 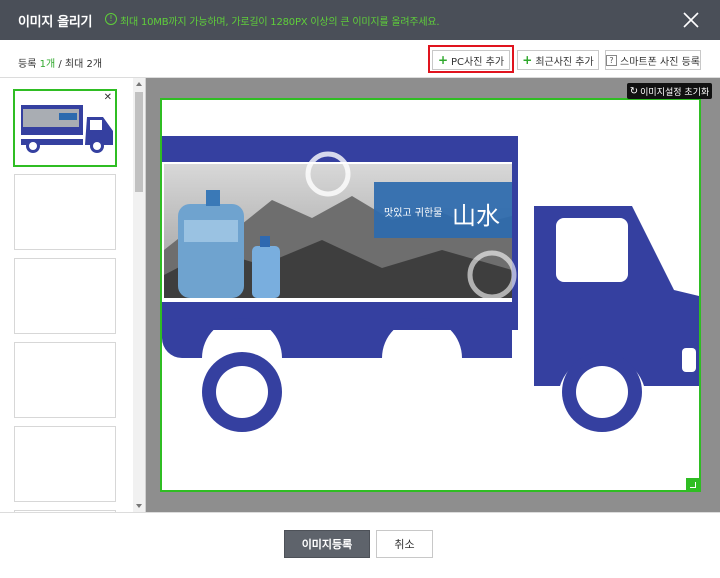 I want to click on resize-handle, so click(x=693, y=485).